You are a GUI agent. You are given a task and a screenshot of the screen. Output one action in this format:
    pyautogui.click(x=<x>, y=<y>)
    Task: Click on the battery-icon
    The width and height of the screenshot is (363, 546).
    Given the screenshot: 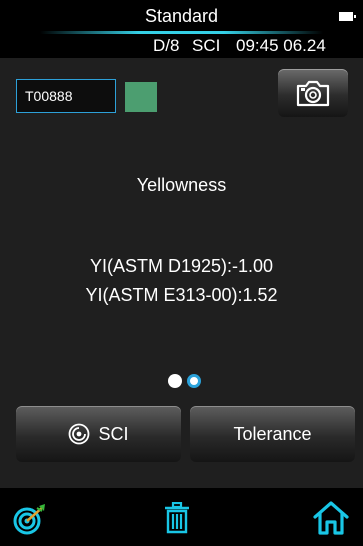 What is the action you would take?
    pyautogui.click(x=347, y=16)
    